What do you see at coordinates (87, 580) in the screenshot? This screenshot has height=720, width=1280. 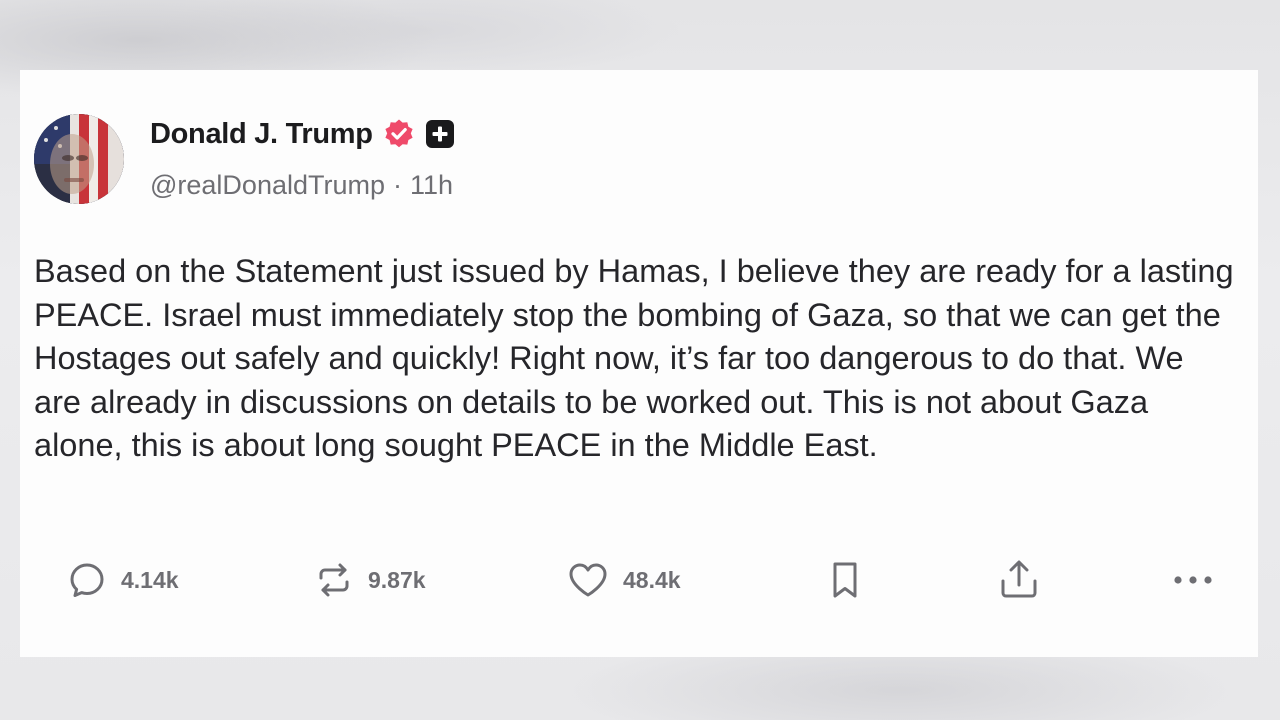 I see `comment-icon` at bounding box center [87, 580].